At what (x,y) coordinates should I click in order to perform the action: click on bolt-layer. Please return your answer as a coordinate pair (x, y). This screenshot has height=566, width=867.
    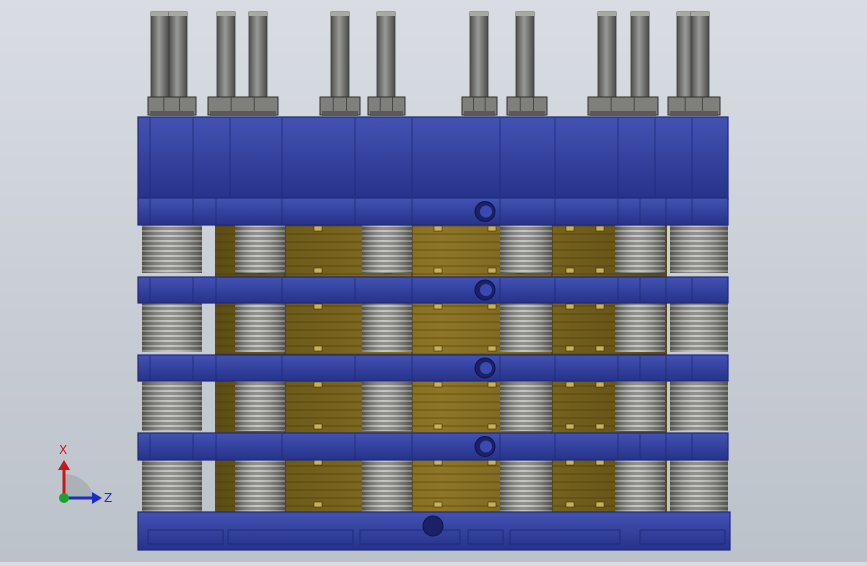
    Looking at the image, I should click on (434, 63).